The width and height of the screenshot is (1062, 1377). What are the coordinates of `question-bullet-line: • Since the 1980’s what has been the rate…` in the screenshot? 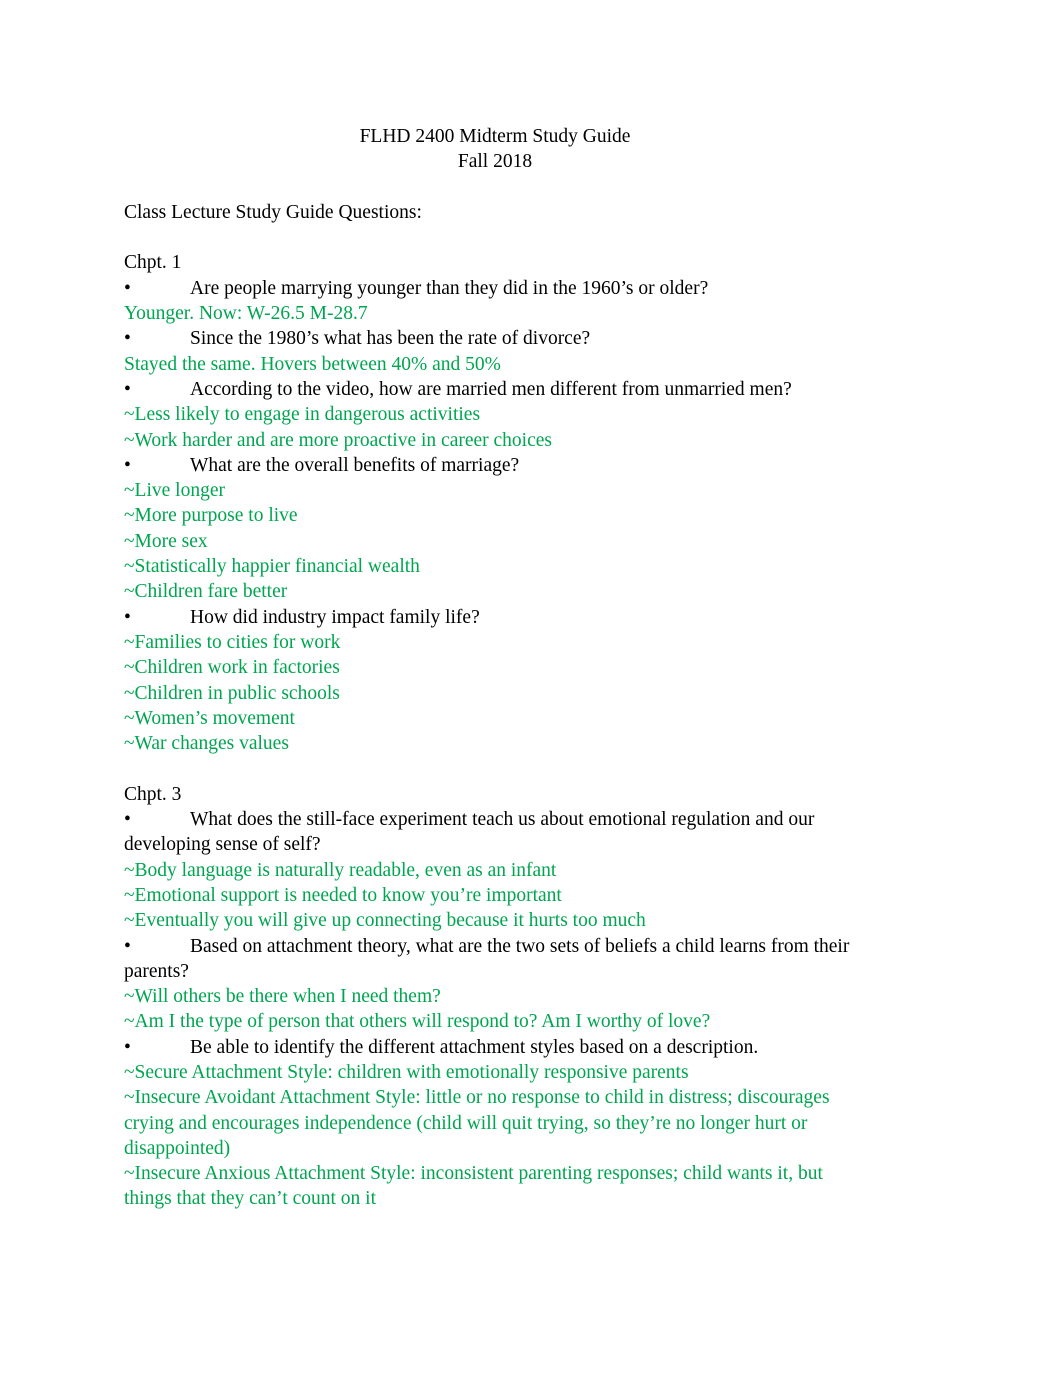 It's located at (495, 338).